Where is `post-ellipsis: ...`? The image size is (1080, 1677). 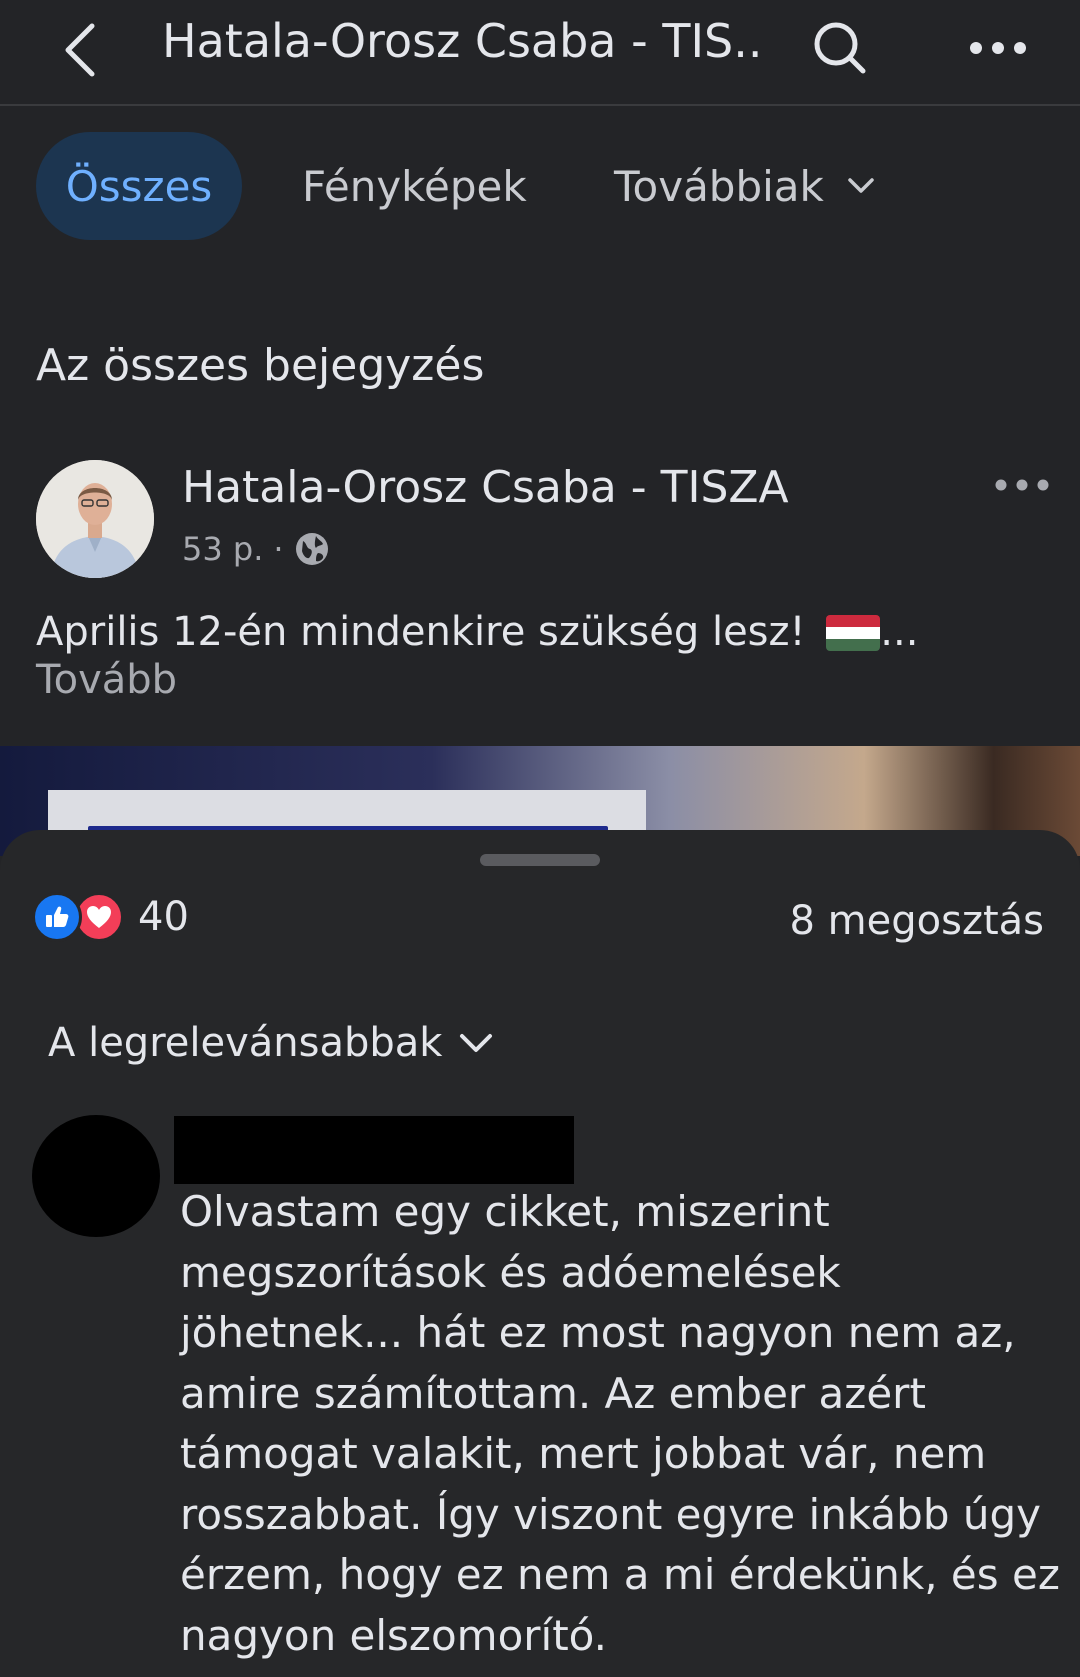 post-ellipsis: ... is located at coordinates (899, 632).